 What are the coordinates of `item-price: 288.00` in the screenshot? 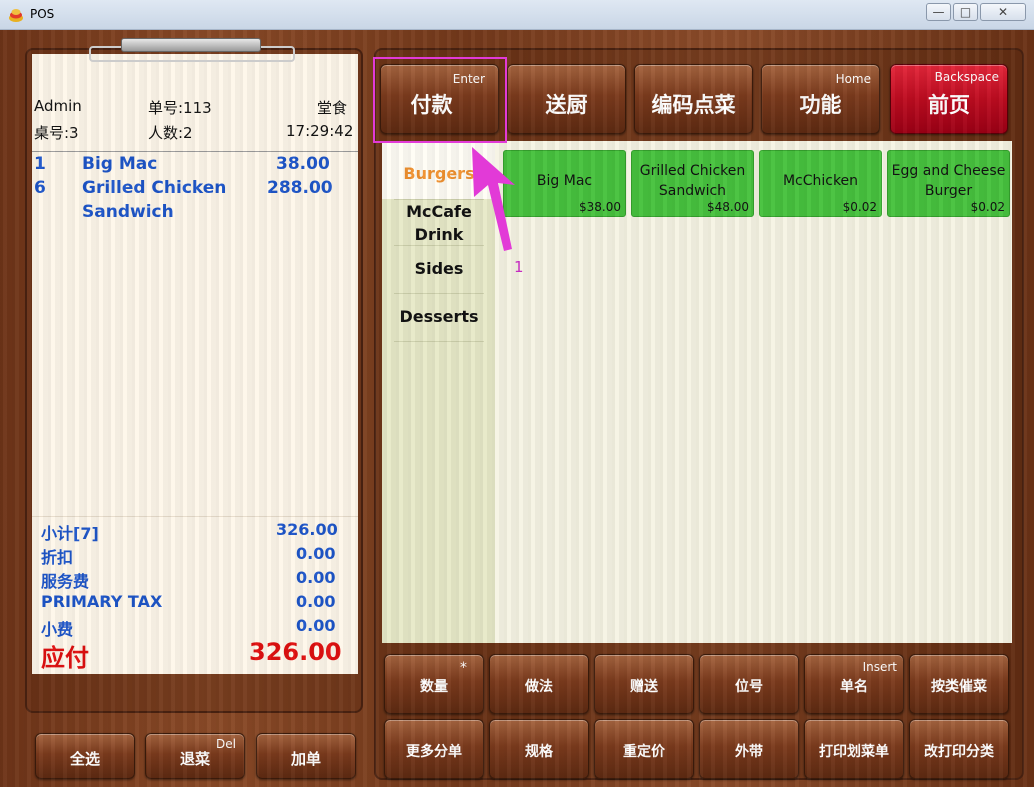 It's located at (300, 188).